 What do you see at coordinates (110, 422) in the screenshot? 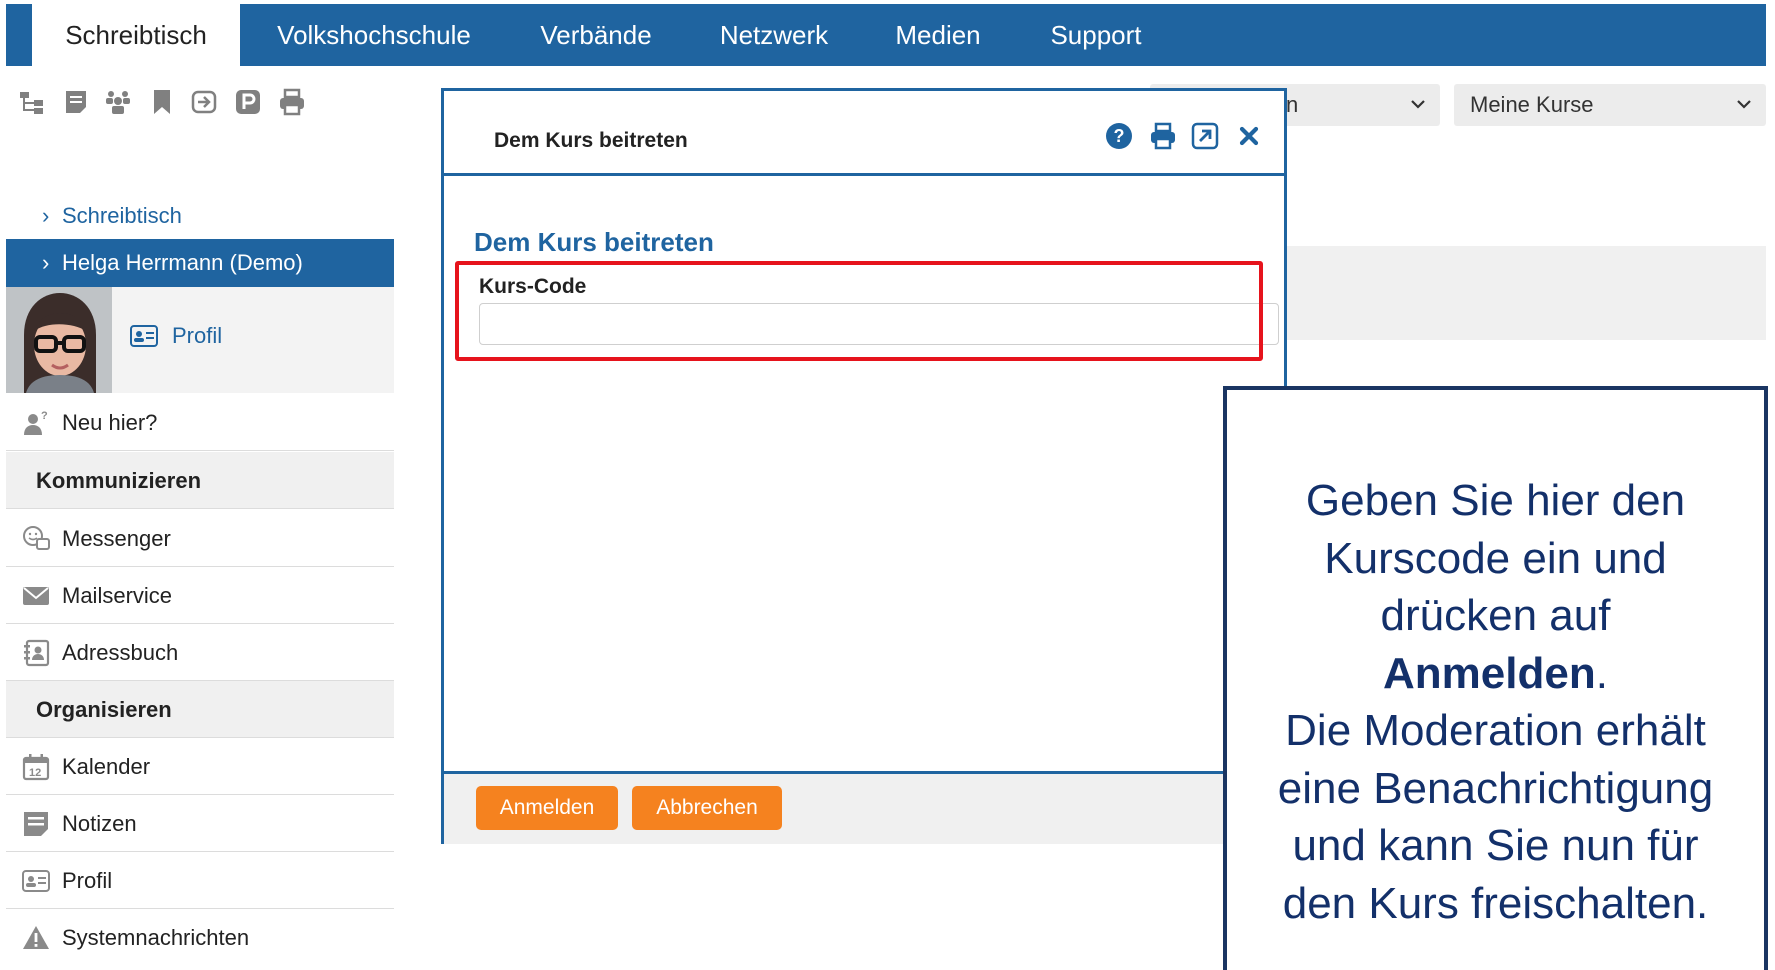
I see `sidebar-item-label: Neu hier?` at bounding box center [110, 422].